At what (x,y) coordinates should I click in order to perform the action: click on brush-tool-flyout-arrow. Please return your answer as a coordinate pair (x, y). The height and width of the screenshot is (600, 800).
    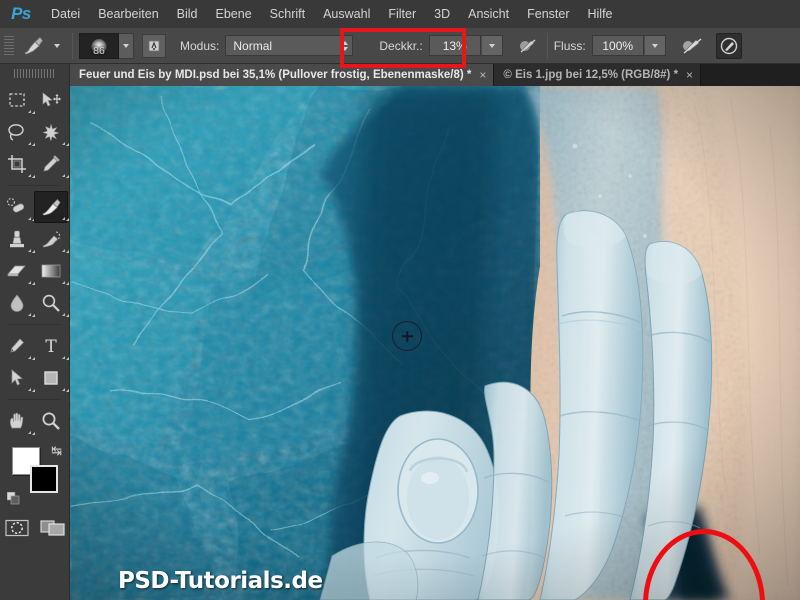
    Looking at the image, I should click on (57, 46).